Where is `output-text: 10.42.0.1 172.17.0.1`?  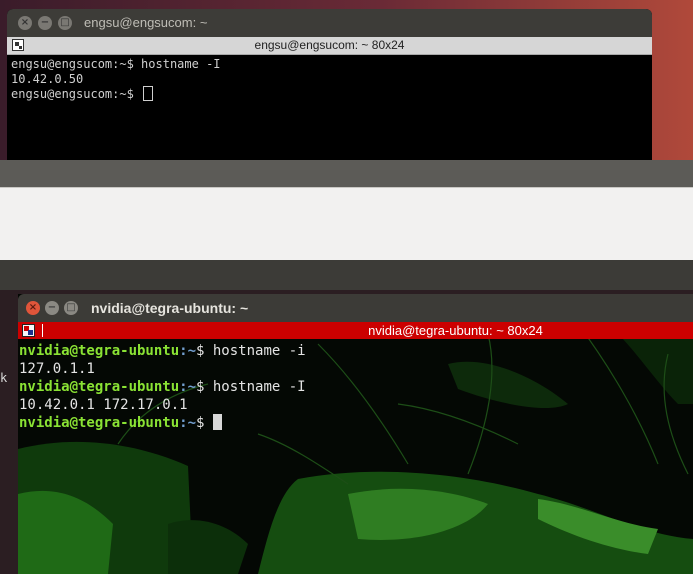
output-text: 10.42.0.1 172.17.0.1 is located at coordinates (103, 405).